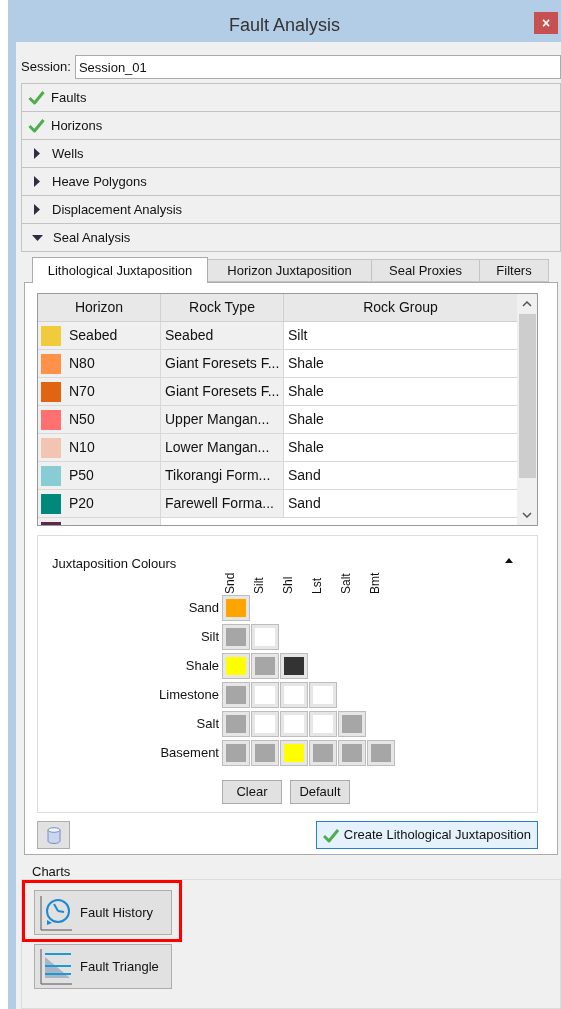  What do you see at coordinates (77, 125) in the screenshot?
I see `section-label: Horizons` at bounding box center [77, 125].